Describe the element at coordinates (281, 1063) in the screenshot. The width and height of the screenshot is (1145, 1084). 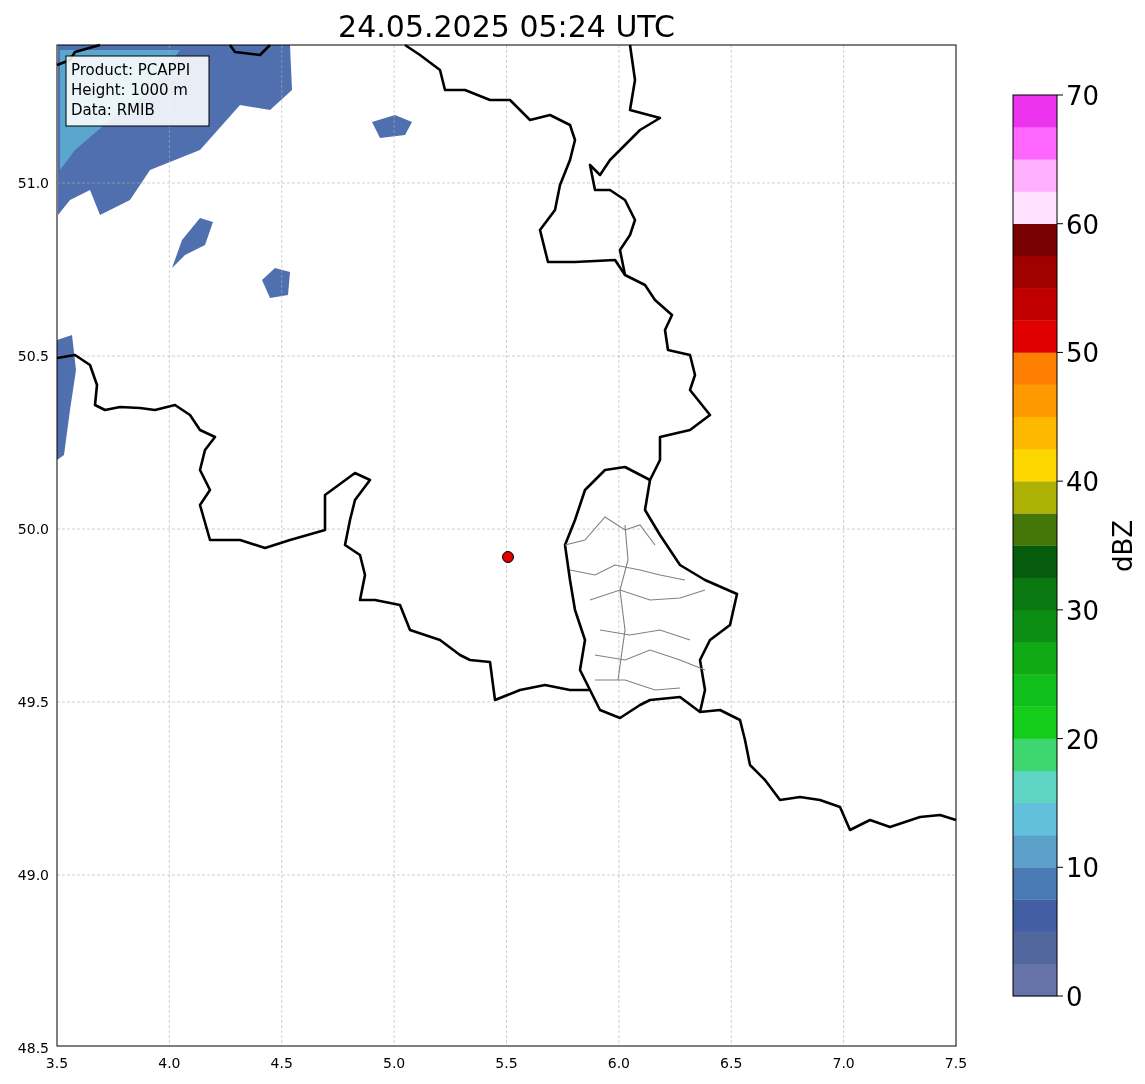
I see `axis-tick-label: 4.5` at that location.